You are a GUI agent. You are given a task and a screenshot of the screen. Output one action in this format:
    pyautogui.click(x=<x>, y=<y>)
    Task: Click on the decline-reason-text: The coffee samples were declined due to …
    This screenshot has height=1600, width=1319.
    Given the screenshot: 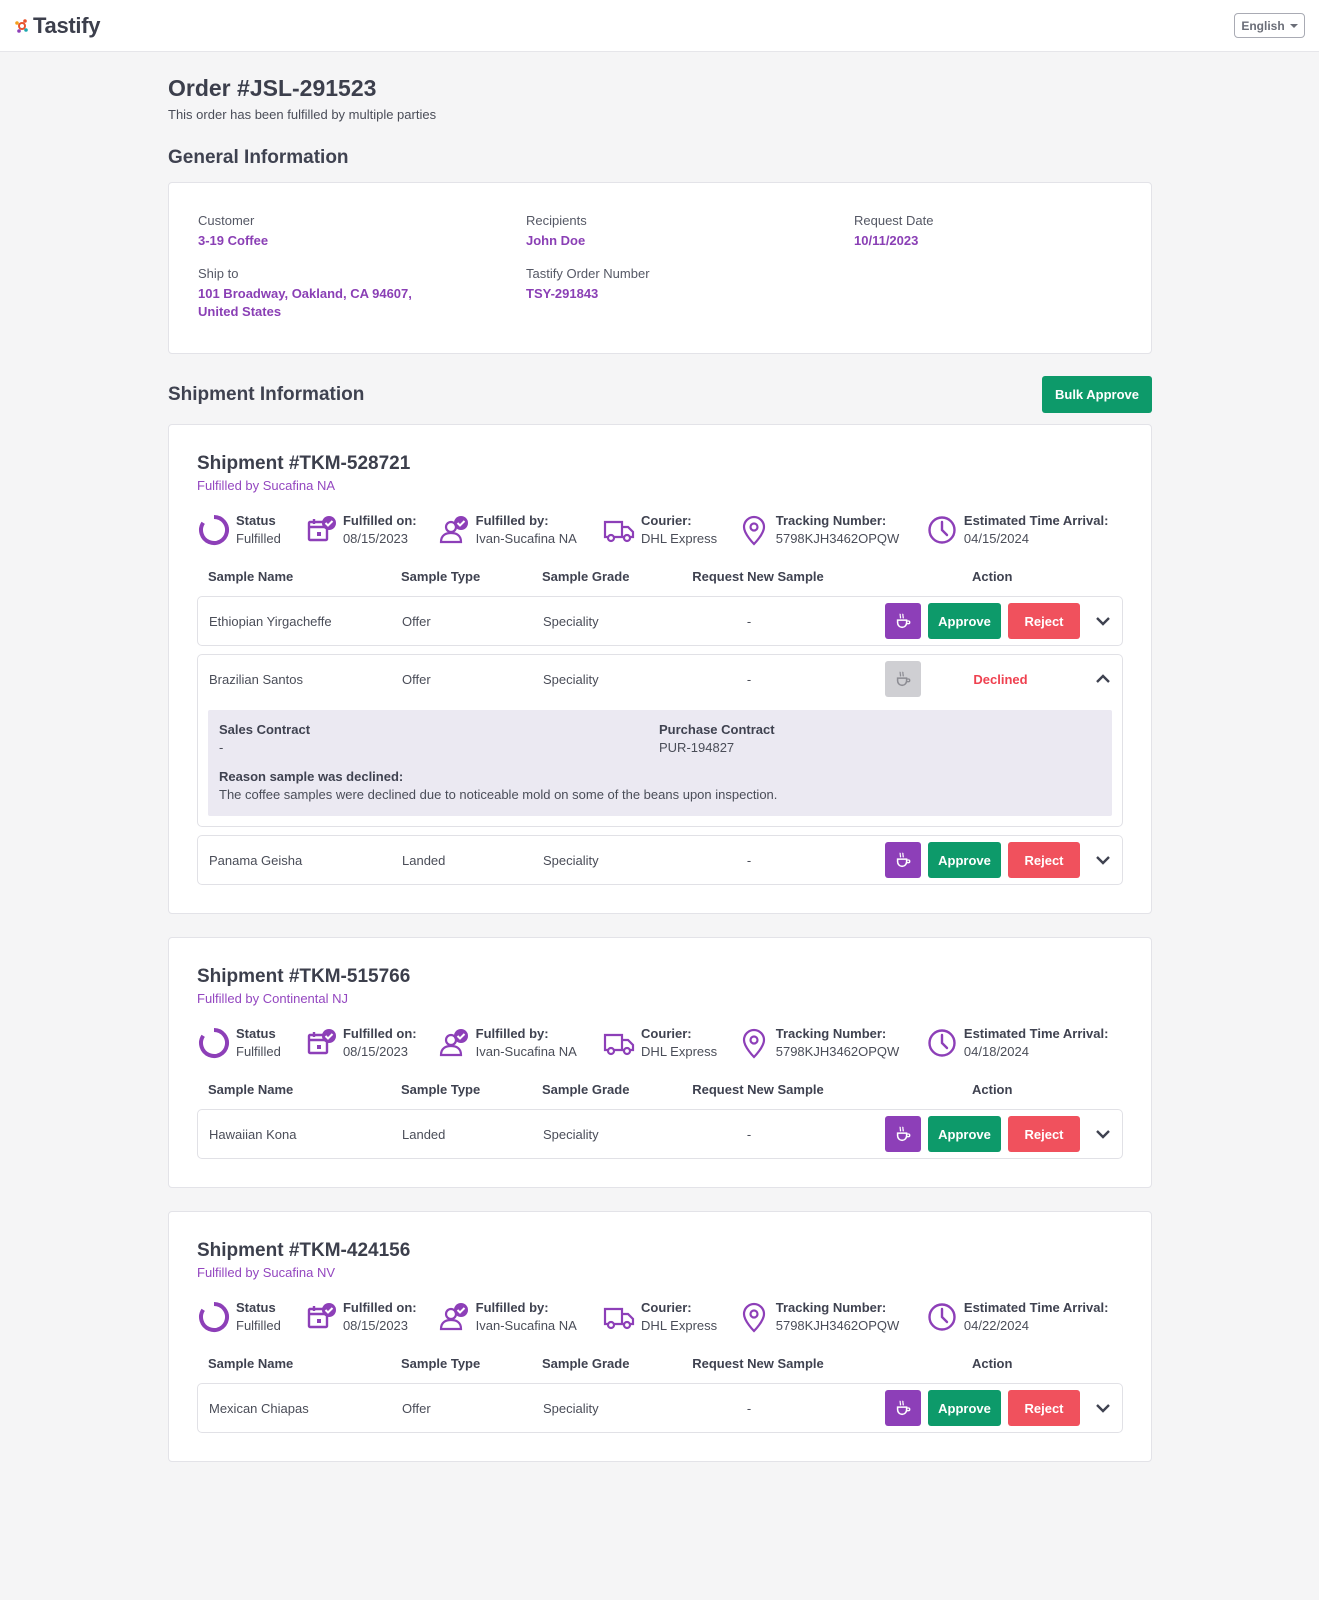 What is the action you would take?
    pyautogui.click(x=498, y=794)
    